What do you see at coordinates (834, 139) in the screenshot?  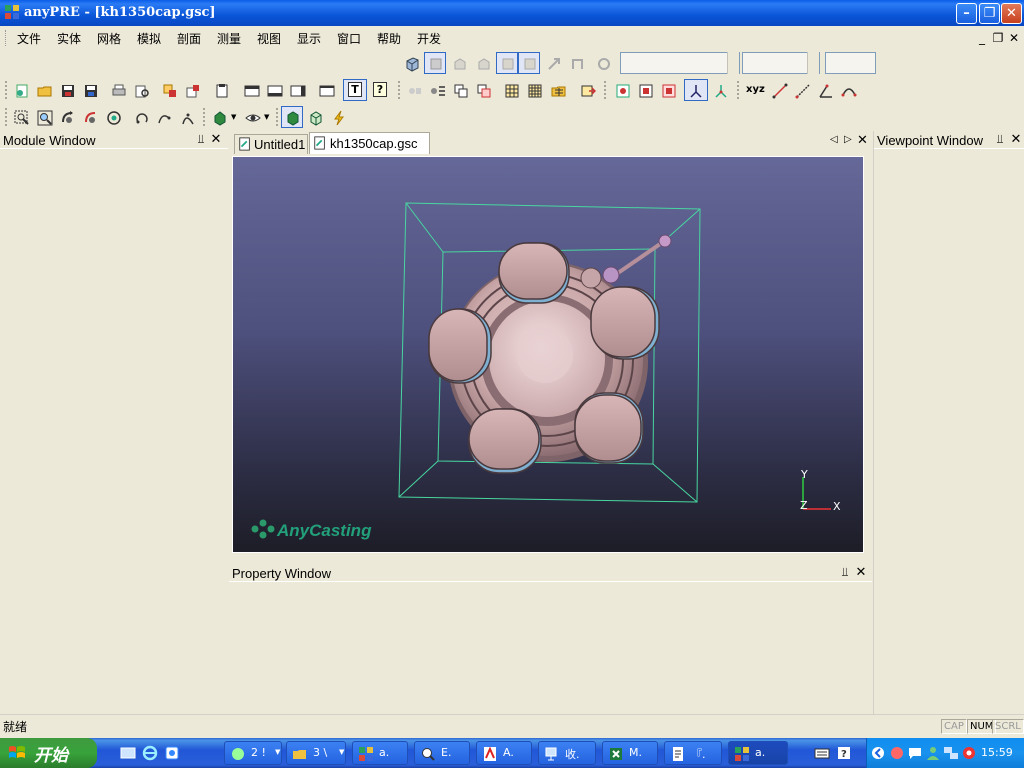 I see `tab-scroll-left-icon: ◁` at bounding box center [834, 139].